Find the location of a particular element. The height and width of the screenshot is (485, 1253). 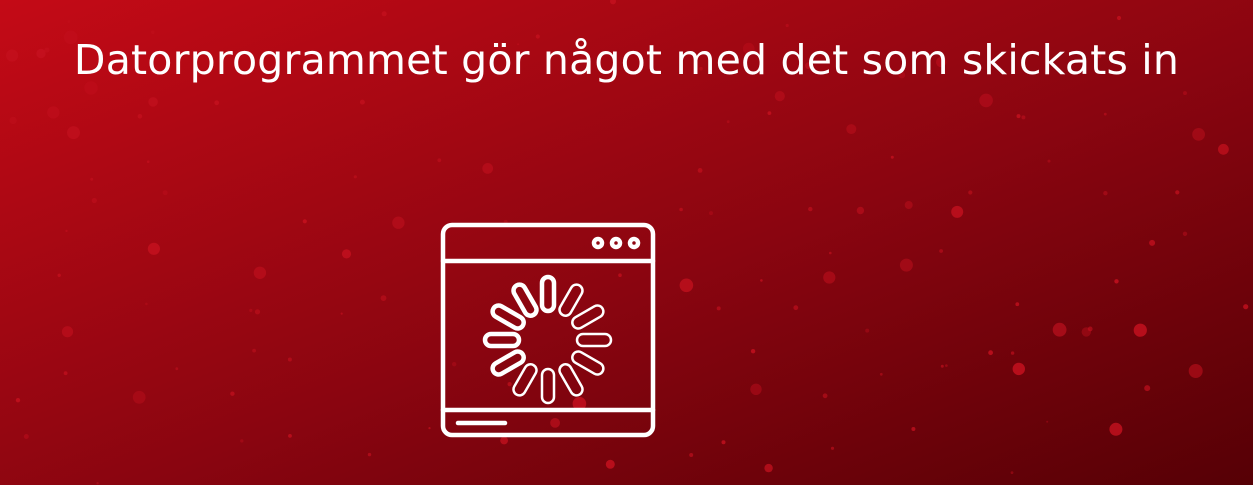

loading-window-icon is located at coordinates (548, 330).